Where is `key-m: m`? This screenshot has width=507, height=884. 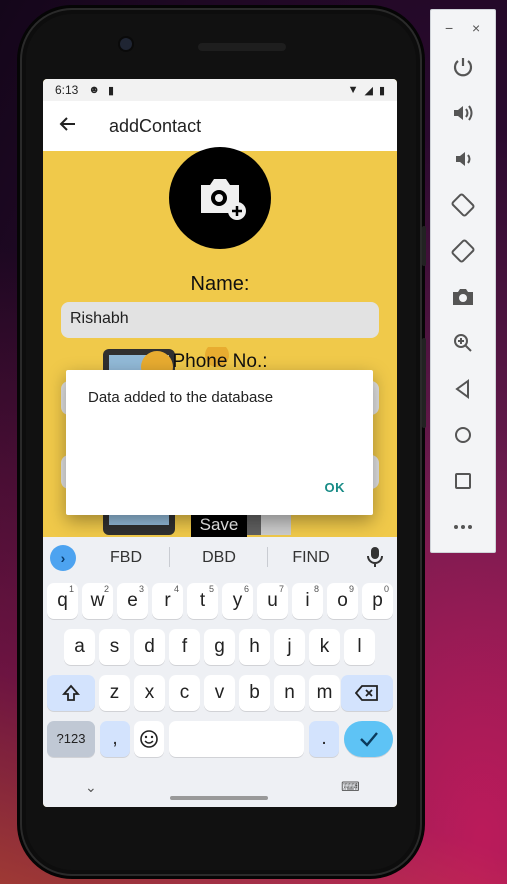
key-m: m is located at coordinates (324, 693).